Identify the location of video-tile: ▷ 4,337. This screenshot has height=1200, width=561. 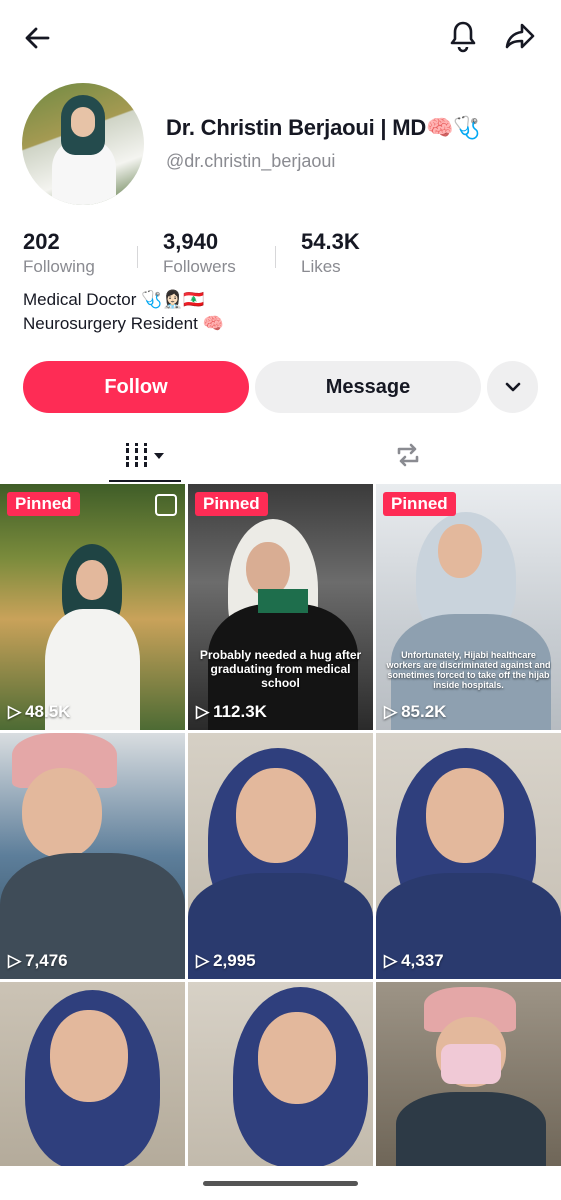
(468, 856).